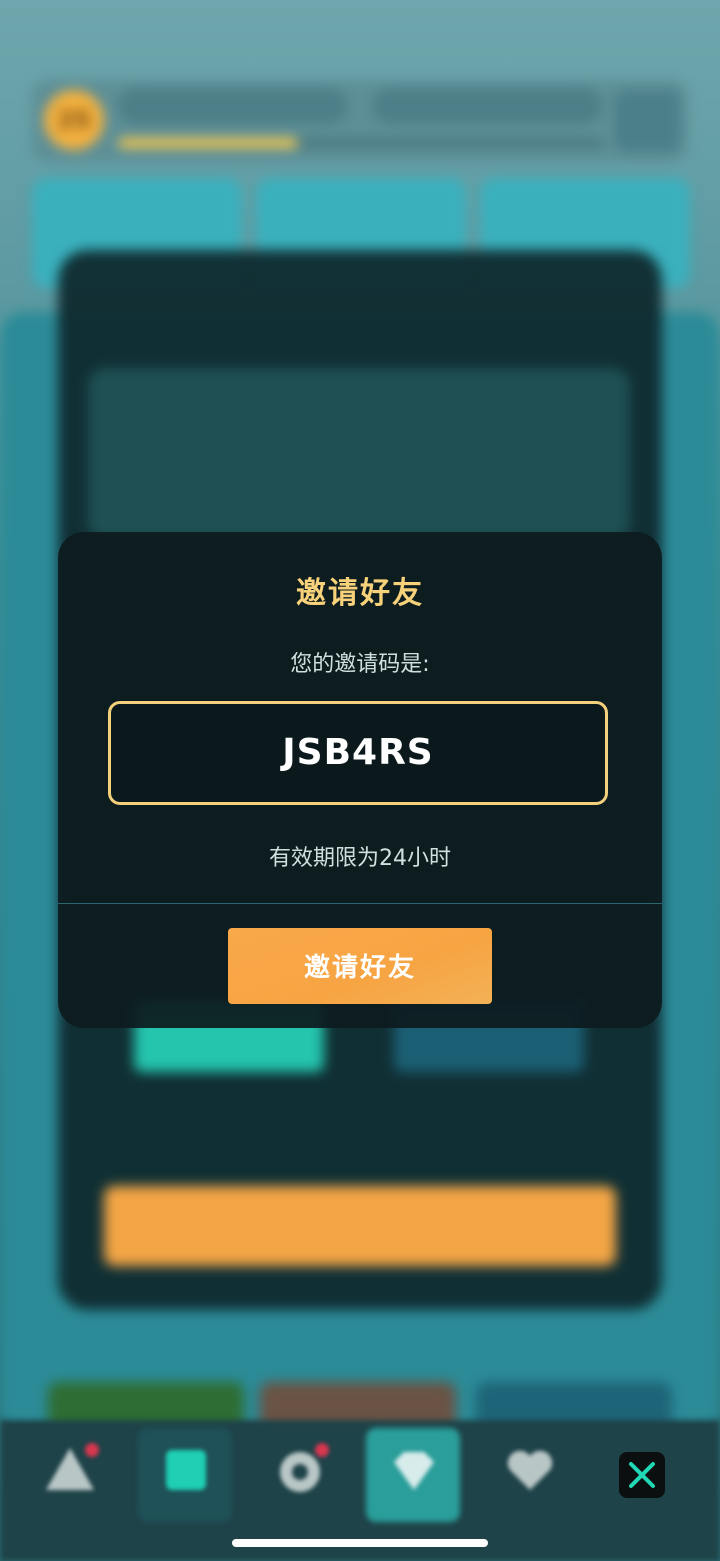 The height and width of the screenshot is (1561, 720). What do you see at coordinates (70, 1470) in the screenshot?
I see `warning-icon` at bounding box center [70, 1470].